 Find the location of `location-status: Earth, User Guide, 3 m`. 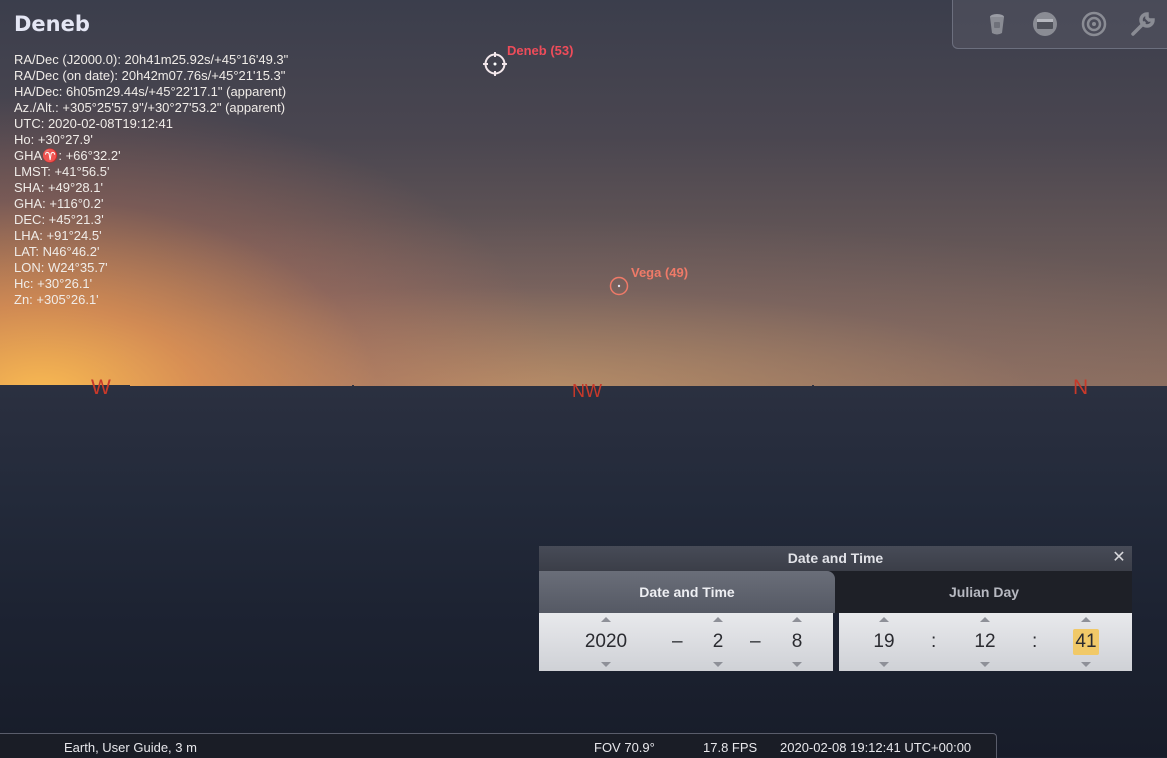

location-status: Earth, User Guide, 3 m is located at coordinates (130, 747).